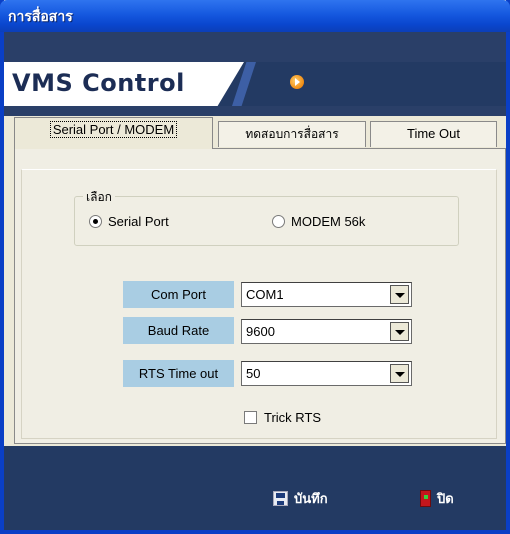 The image size is (510, 534). What do you see at coordinates (40, 17) in the screenshot?
I see `window-title: การสื่อสาร` at bounding box center [40, 17].